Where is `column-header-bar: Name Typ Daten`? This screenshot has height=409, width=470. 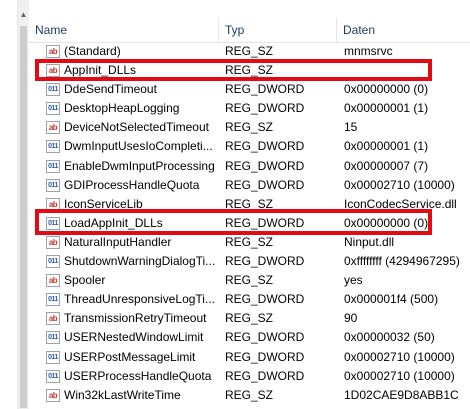 column-header-bar: Name Typ Daten is located at coordinates (249, 30).